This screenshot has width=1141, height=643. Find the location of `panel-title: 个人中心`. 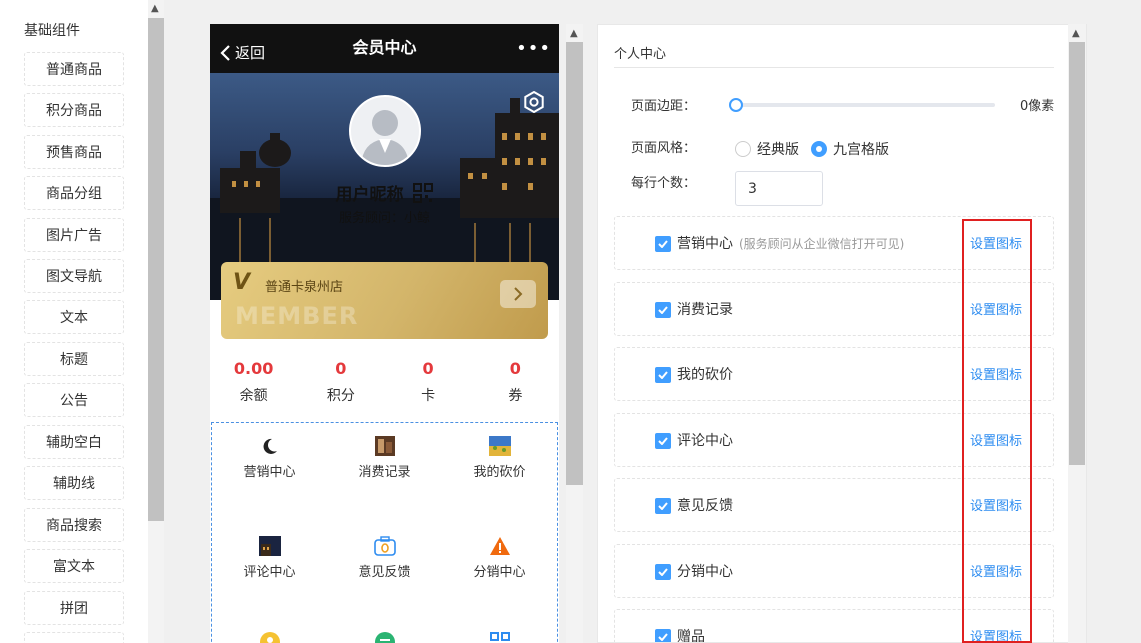

panel-title: 个人中心 is located at coordinates (640, 54).